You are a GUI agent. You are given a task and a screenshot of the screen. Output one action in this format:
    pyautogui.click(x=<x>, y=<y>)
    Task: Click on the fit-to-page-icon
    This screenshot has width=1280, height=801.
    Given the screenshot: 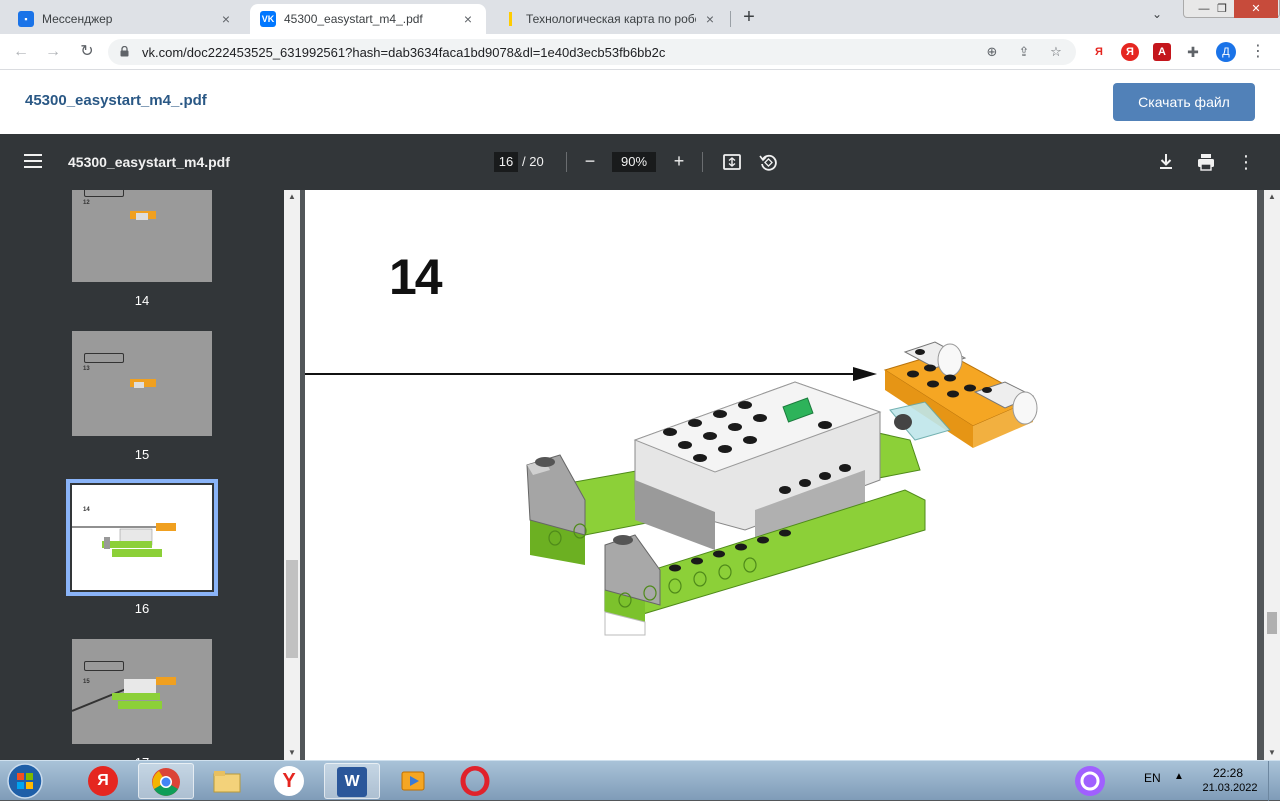 What is the action you would take?
    pyautogui.click(x=732, y=162)
    